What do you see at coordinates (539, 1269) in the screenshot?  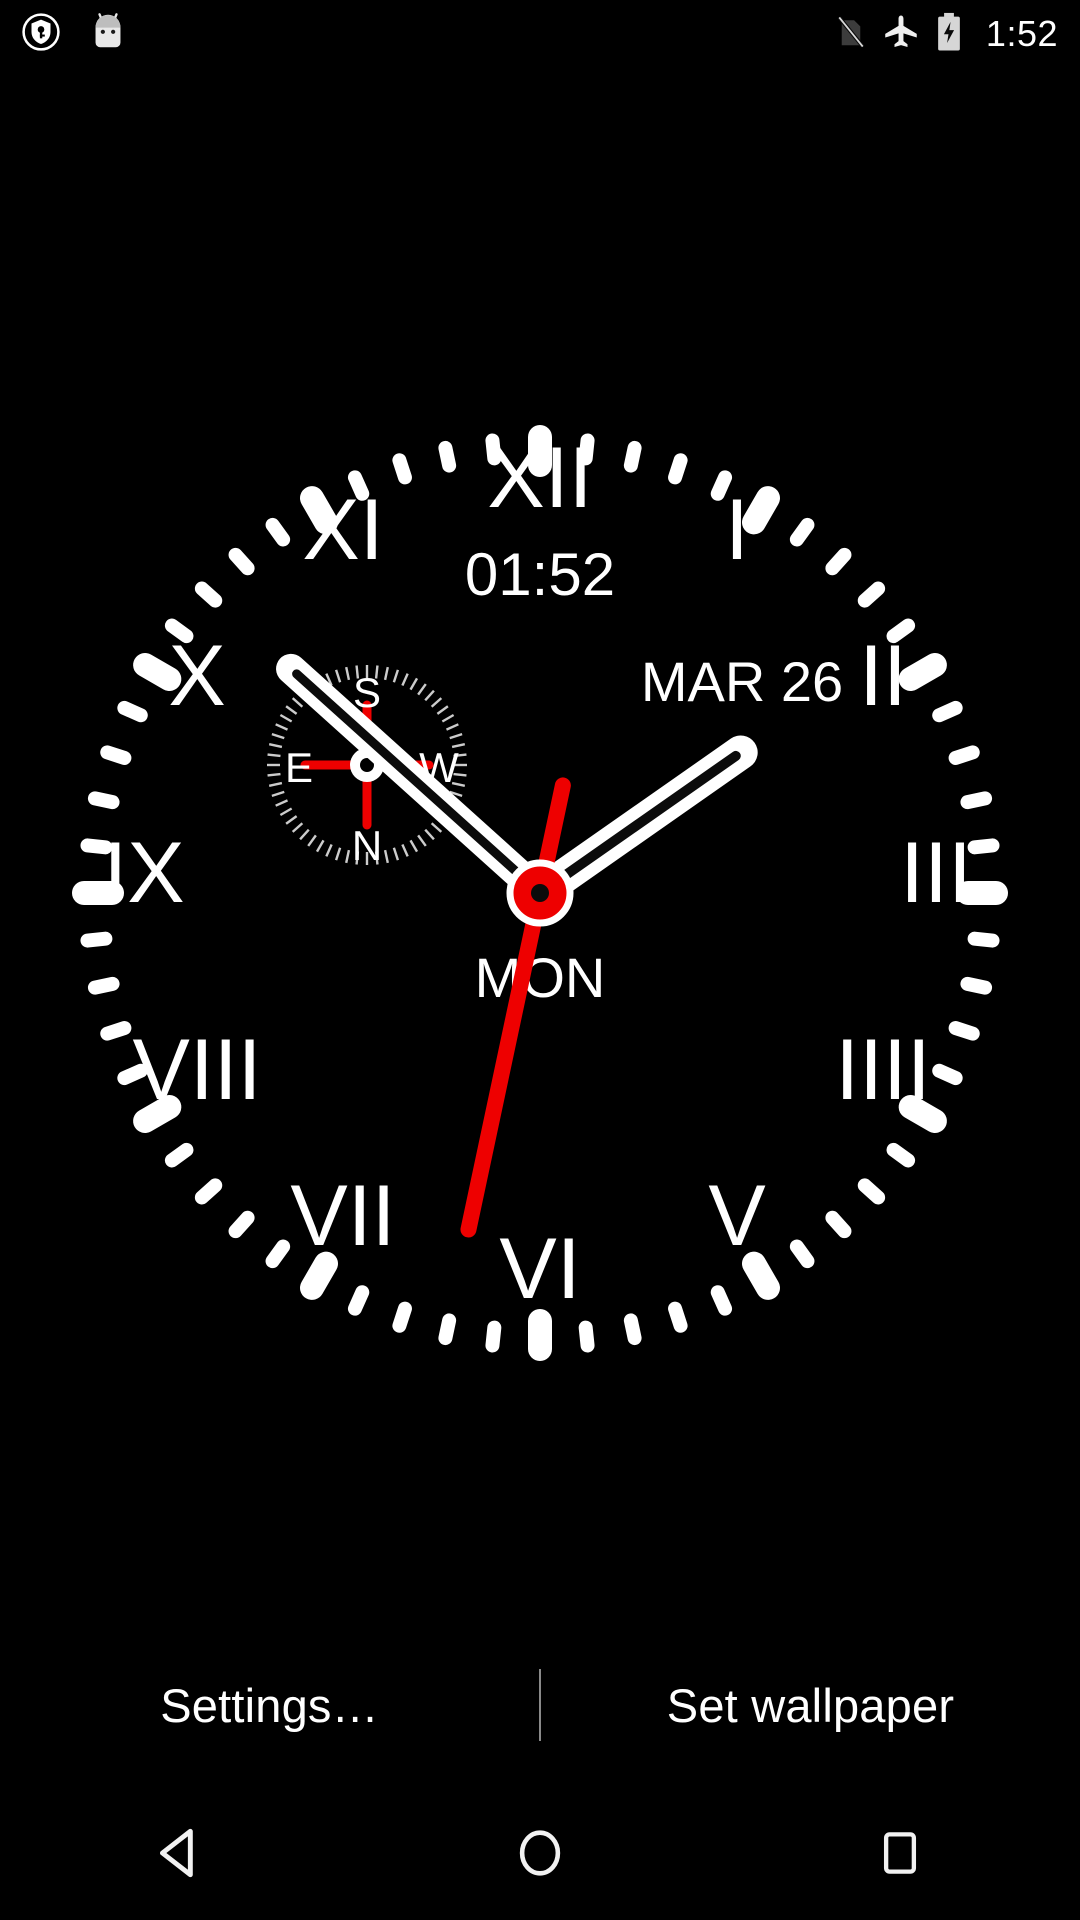 I see `hour-numeral-6: VI` at bounding box center [539, 1269].